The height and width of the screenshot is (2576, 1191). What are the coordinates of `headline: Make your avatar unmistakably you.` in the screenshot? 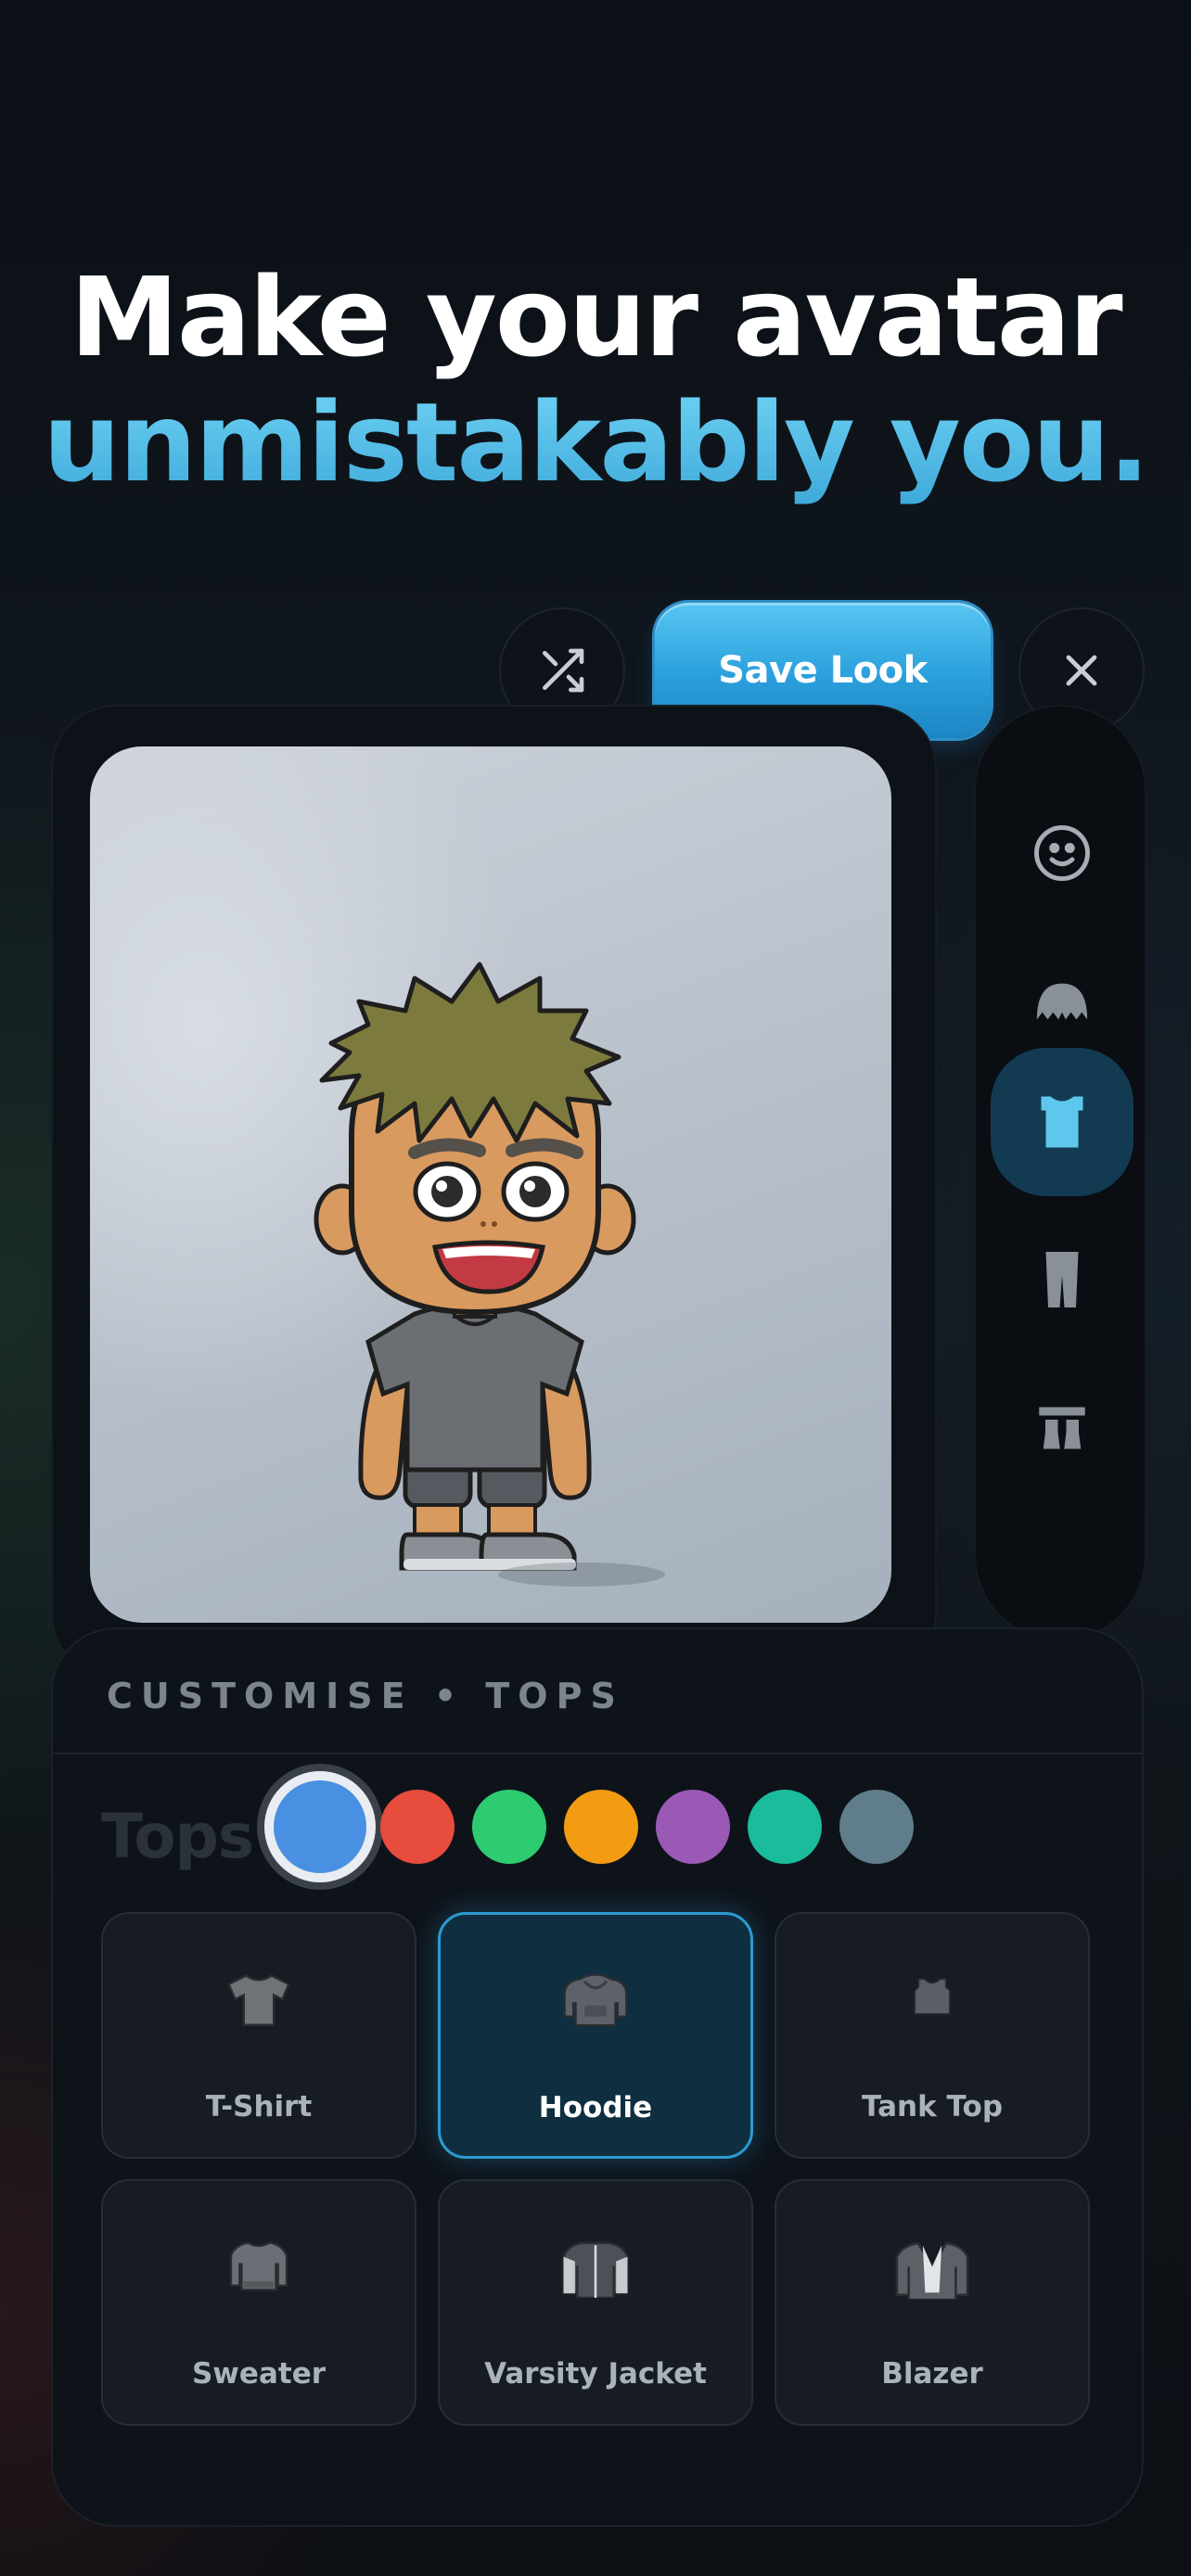 It's located at (595, 380).